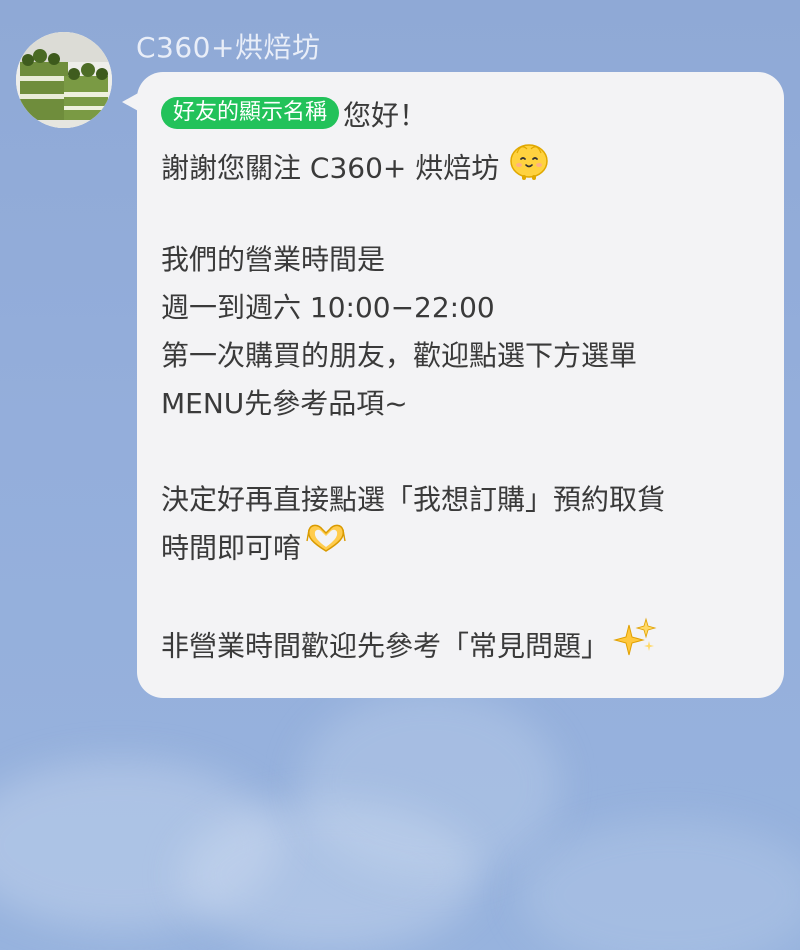  I want to click on message-line-greeting: 好友的顯示名稱 您好！, so click(460, 116).